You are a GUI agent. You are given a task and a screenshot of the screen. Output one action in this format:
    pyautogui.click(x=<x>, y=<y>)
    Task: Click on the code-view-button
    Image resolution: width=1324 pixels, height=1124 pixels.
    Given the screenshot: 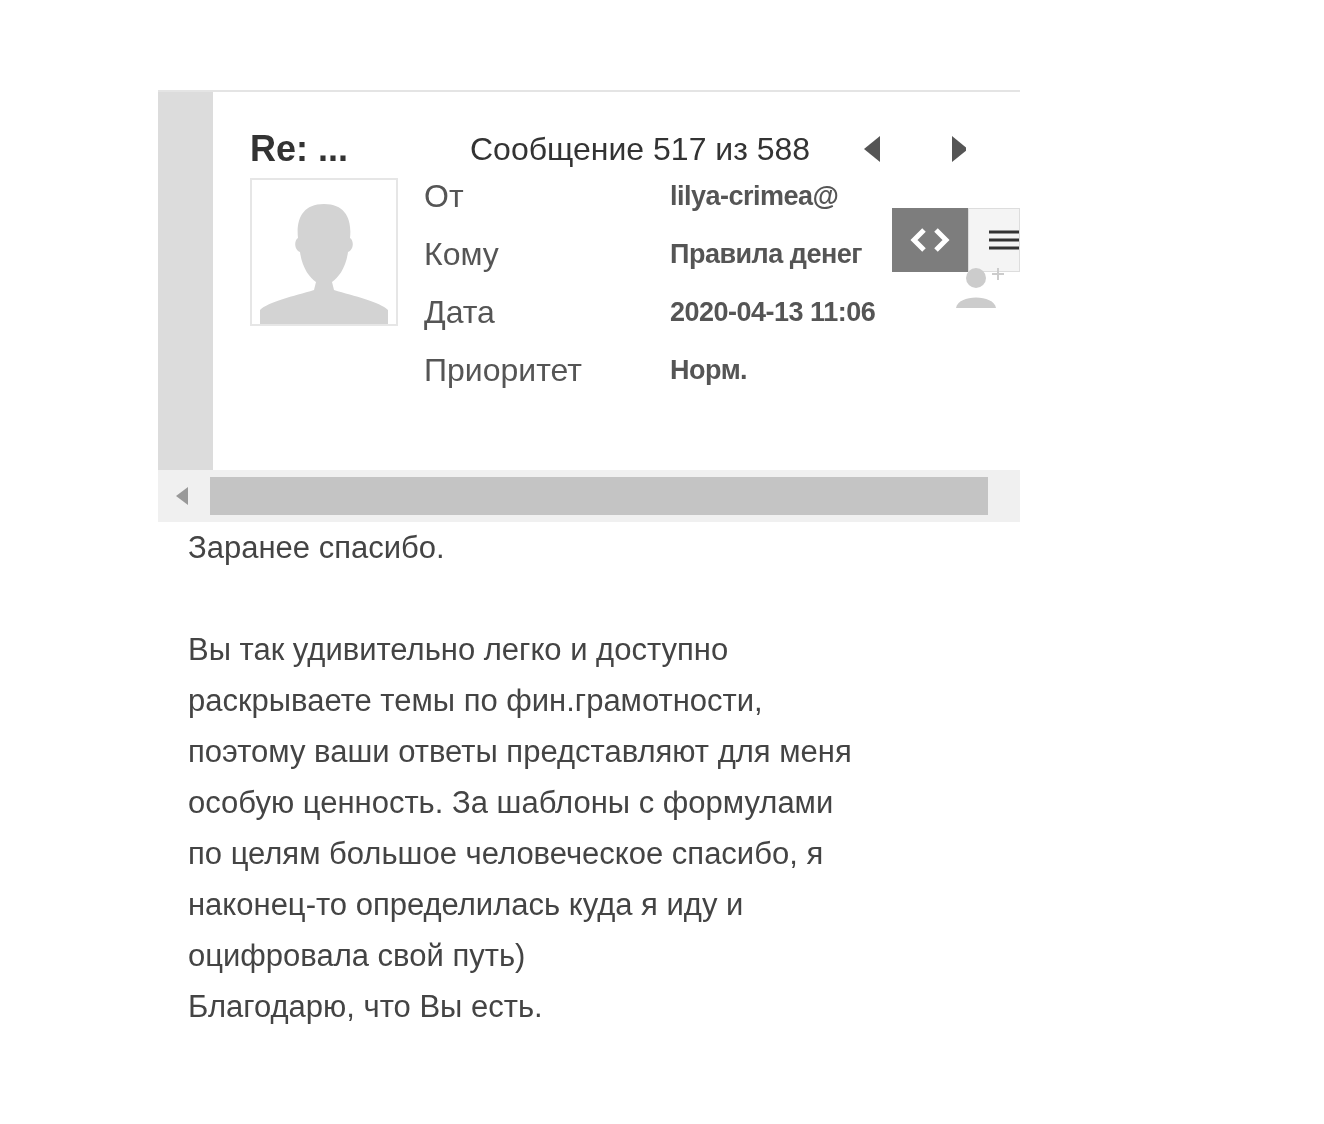 What is the action you would take?
    pyautogui.click(x=930, y=240)
    